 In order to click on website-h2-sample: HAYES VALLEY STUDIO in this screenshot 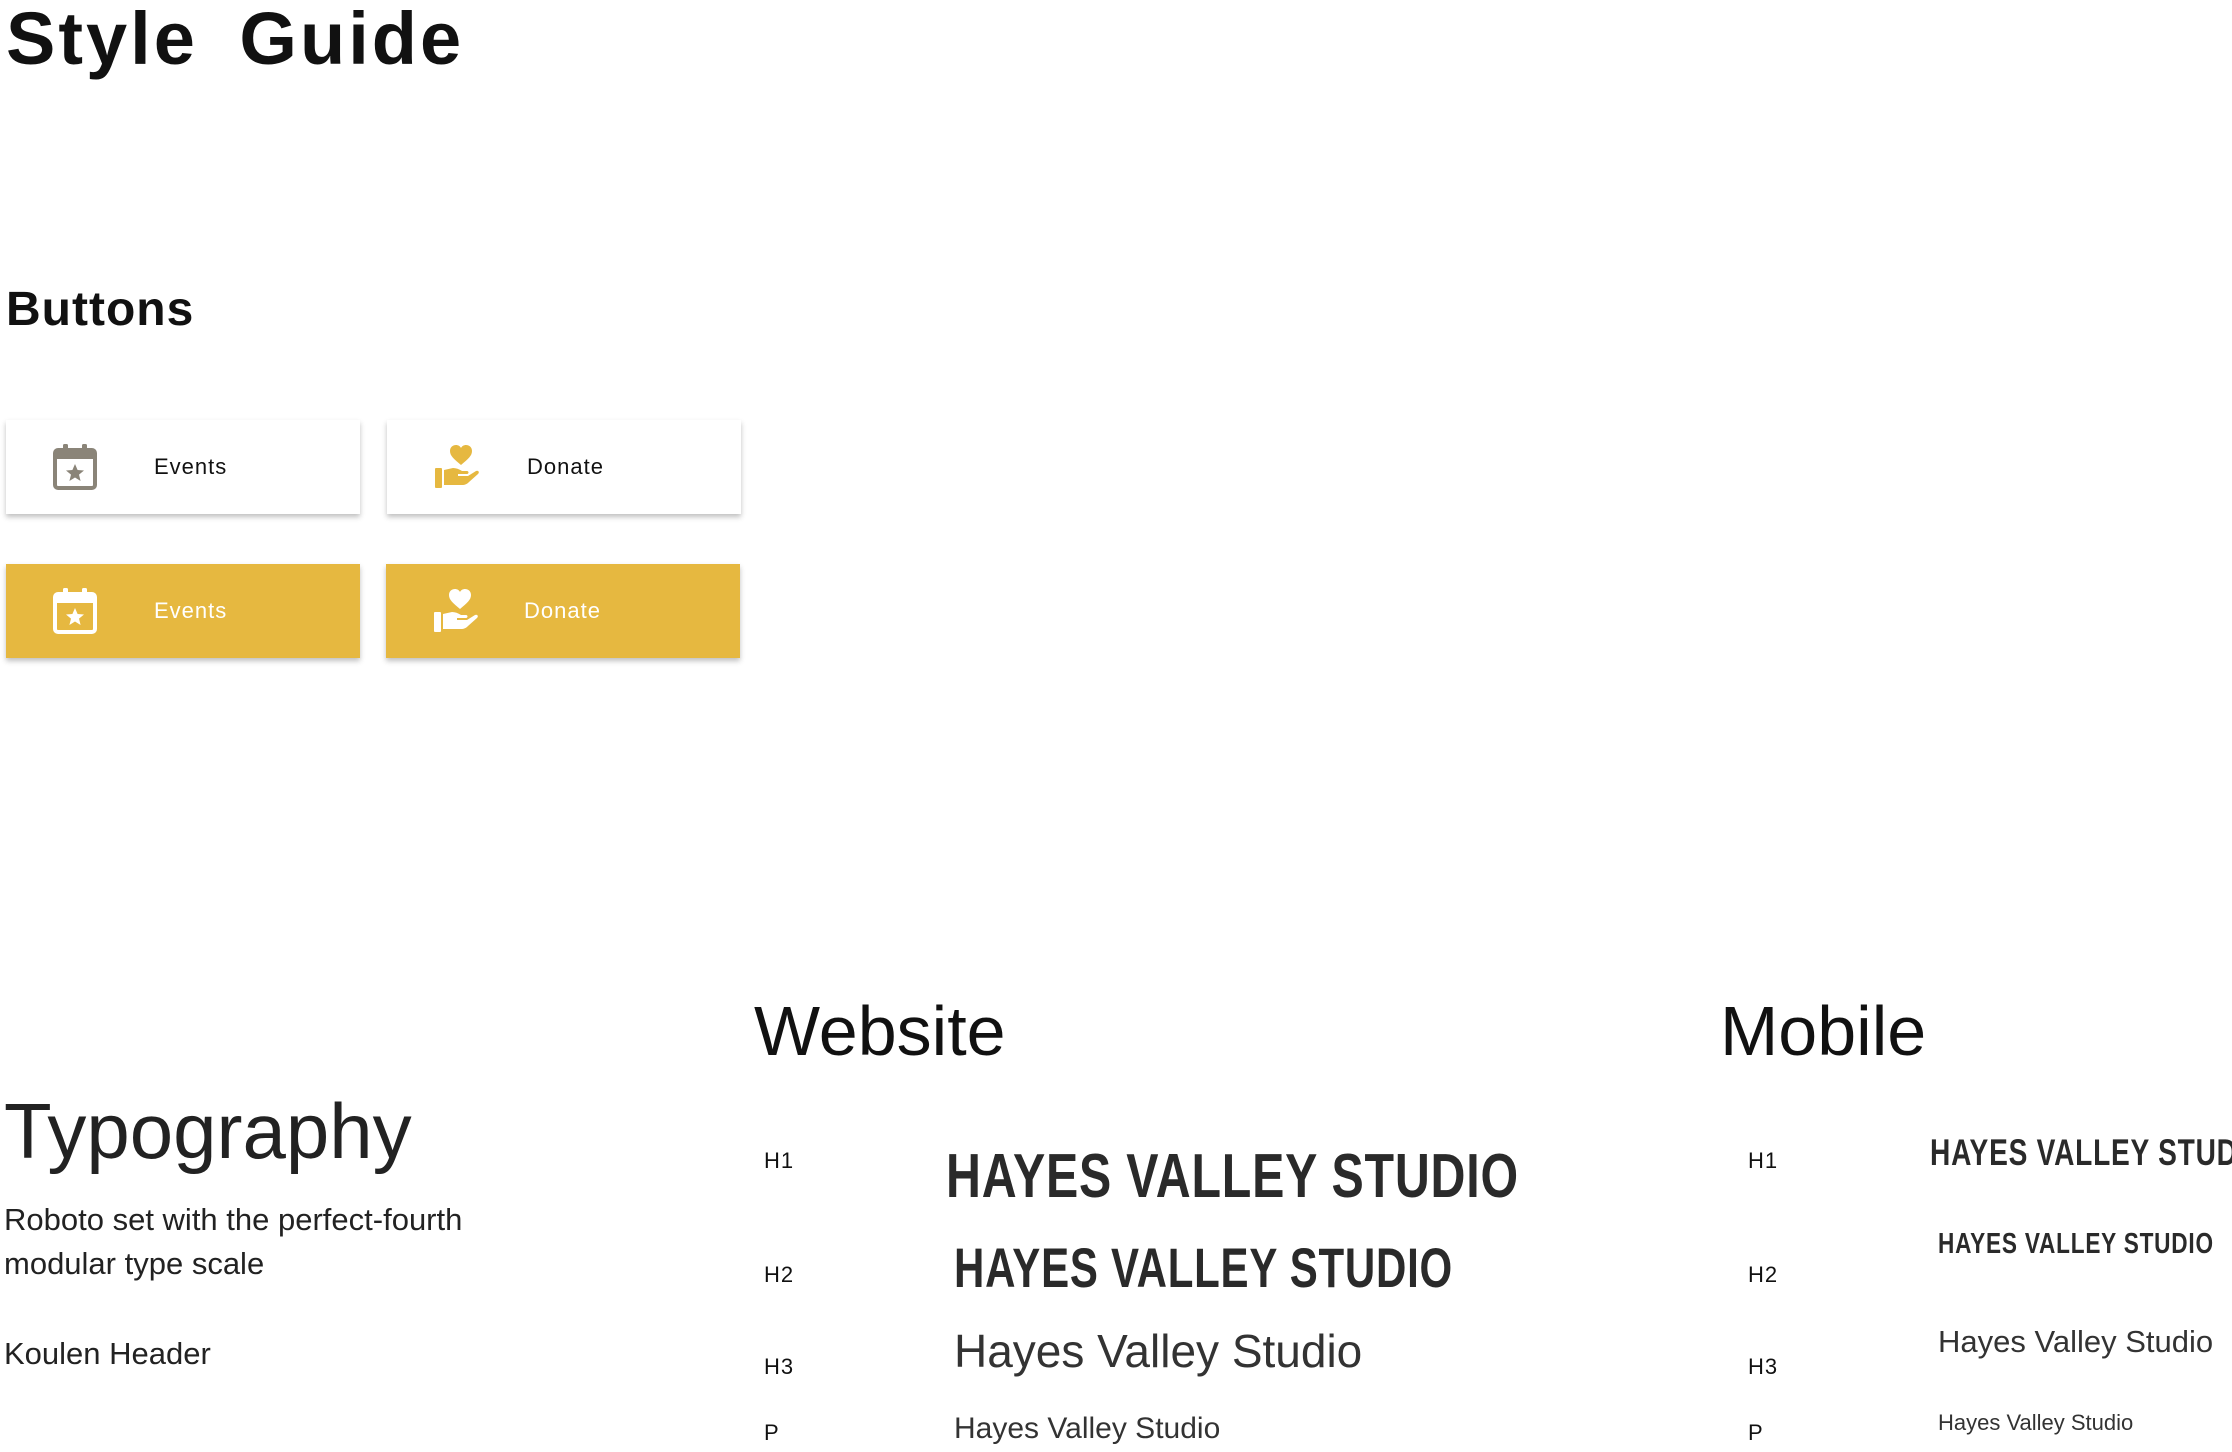, I will do `click(1203, 1267)`.